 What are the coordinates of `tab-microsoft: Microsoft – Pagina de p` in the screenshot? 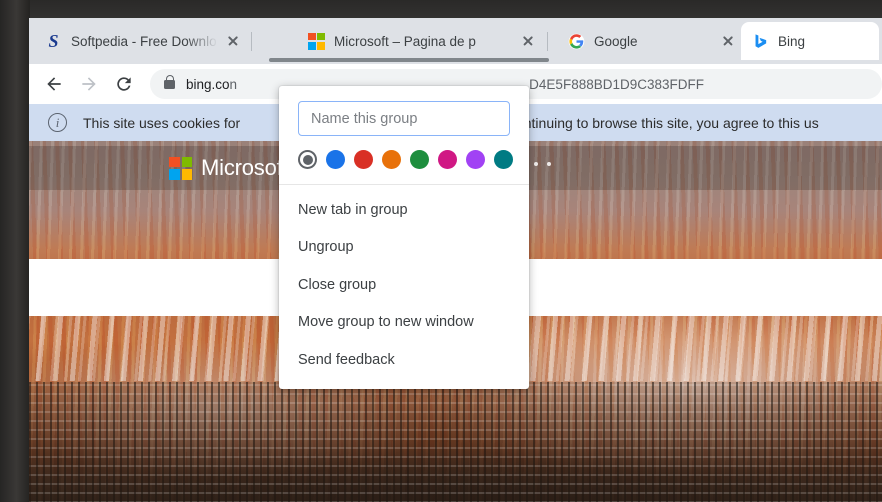 It's located at (421, 41).